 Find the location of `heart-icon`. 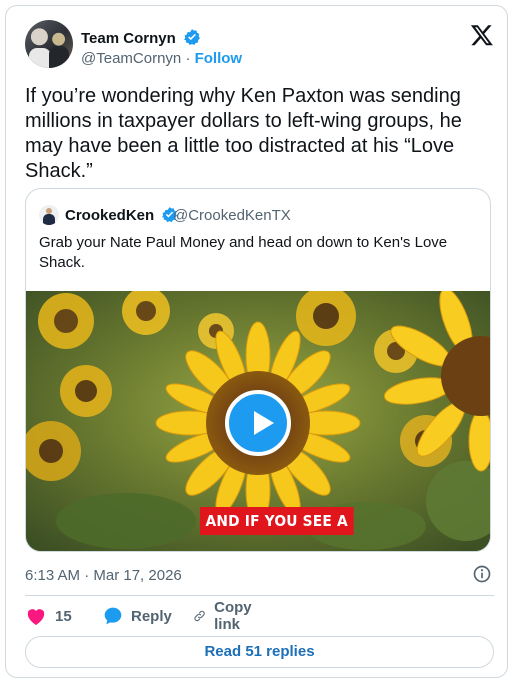

heart-icon is located at coordinates (36, 617).